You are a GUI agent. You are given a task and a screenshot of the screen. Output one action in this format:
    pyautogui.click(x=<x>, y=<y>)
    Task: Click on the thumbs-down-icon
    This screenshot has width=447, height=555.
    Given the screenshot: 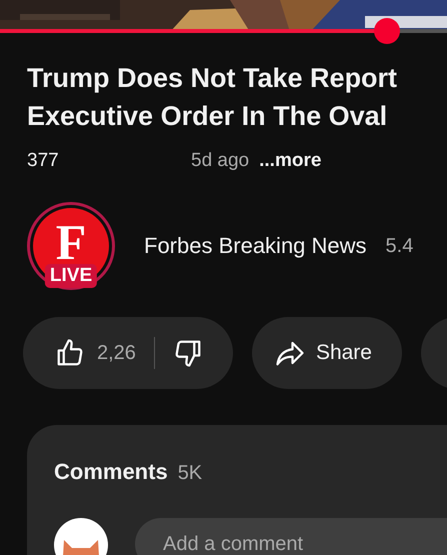 What is the action you would take?
    pyautogui.click(x=187, y=353)
    